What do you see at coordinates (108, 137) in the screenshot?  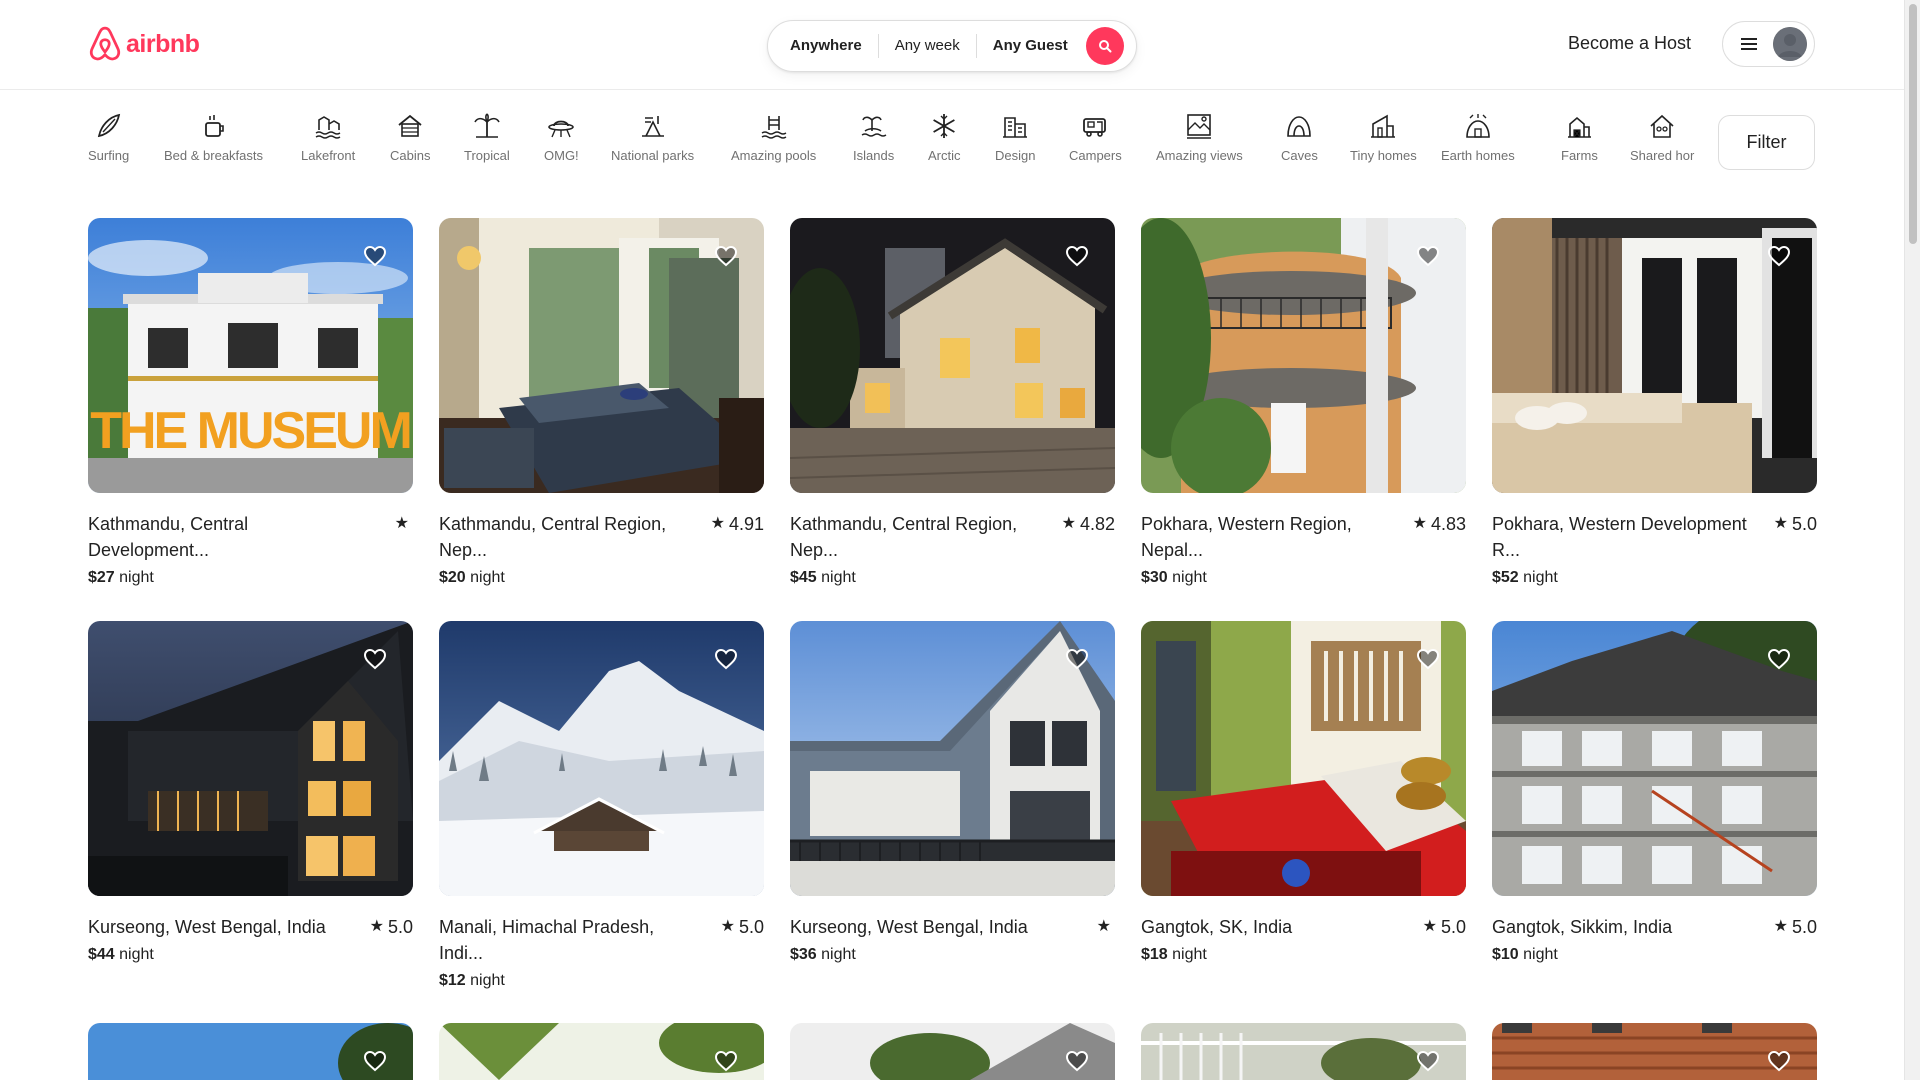 I see `category-surfing: Surfing` at bounding box center [108, 137].